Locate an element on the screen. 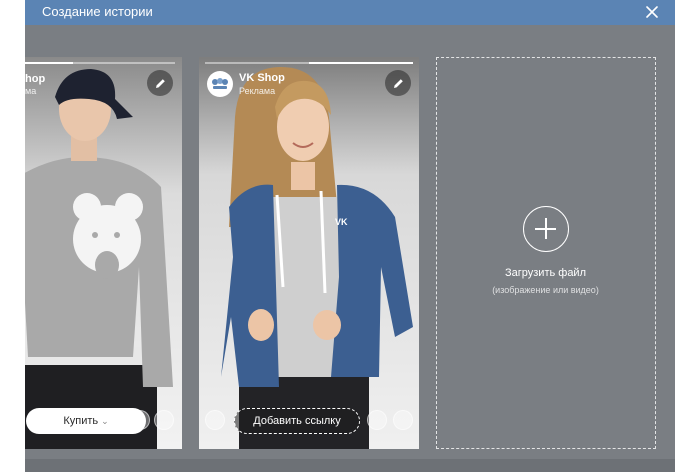 The image size is (700, 472). avatar is located at coordinates (220, 84).